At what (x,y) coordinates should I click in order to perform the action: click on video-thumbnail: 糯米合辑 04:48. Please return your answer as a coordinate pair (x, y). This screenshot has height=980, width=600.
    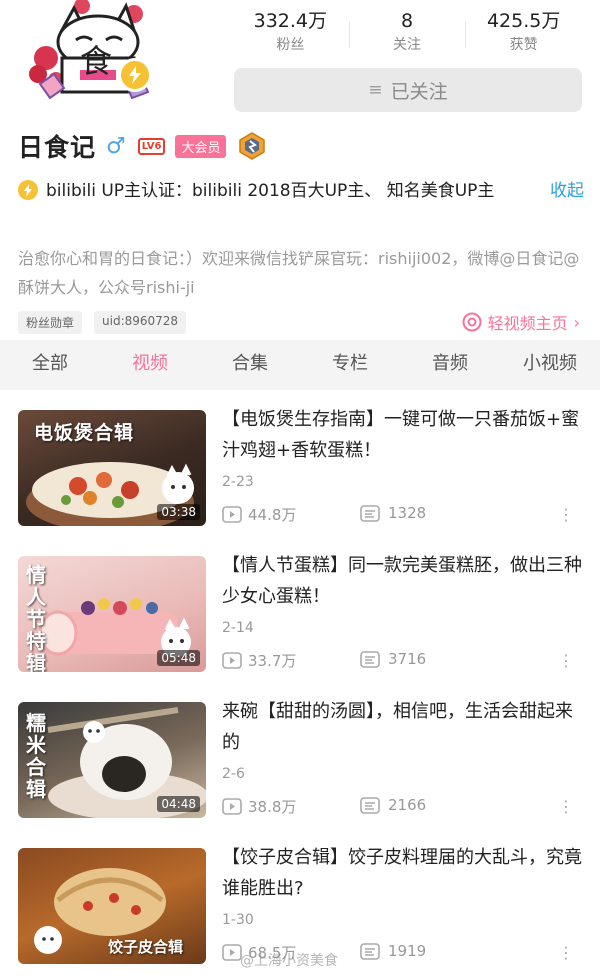
    Looking at the image, I should click on (112, 760).